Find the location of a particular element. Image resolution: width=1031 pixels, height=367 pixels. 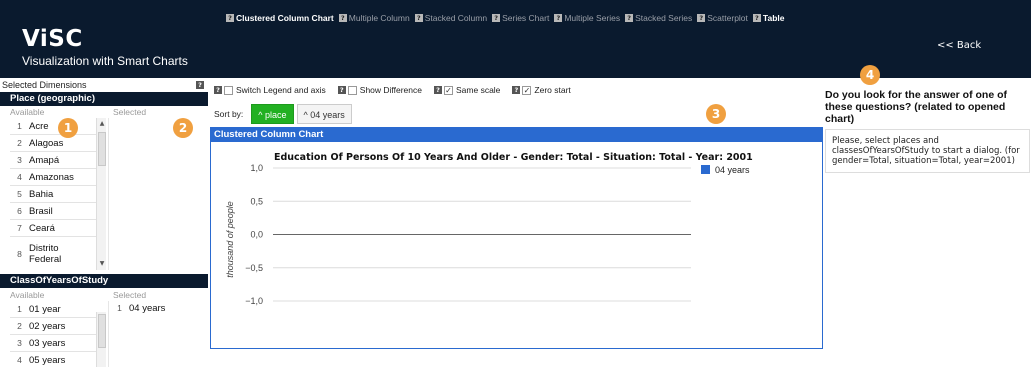

list-item-index: 7 is located at coordinates (19, 228).